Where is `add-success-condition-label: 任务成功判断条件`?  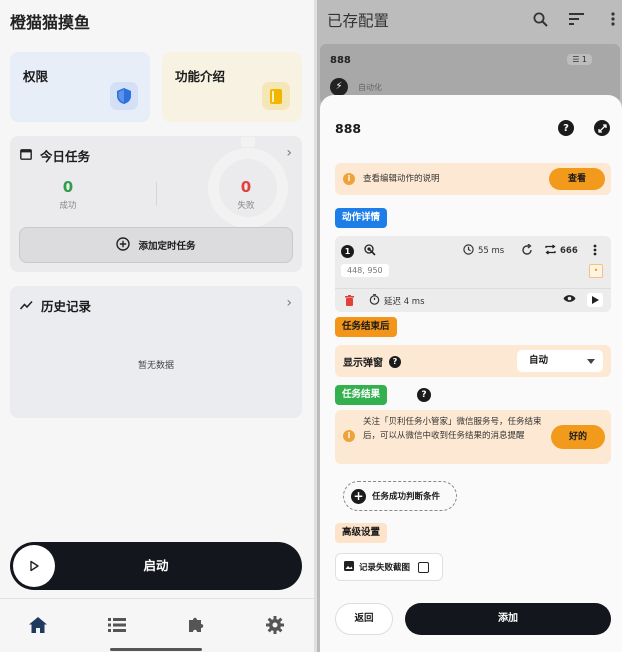
add-success-condition-label: 任务成功判断条件 is located at coordinates (406, 497).